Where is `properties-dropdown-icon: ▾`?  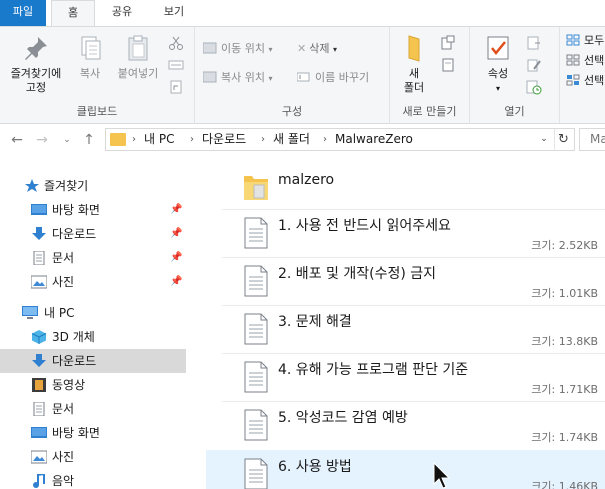
properties-dropdown-icon: ▾ is located at coordinates (497, 88).